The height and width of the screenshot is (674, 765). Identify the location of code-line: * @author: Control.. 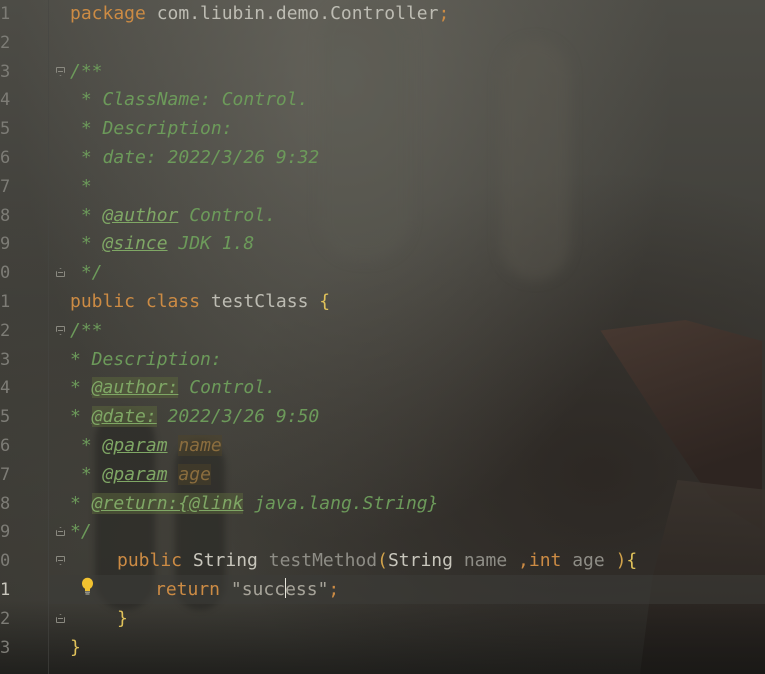
(173, 388).